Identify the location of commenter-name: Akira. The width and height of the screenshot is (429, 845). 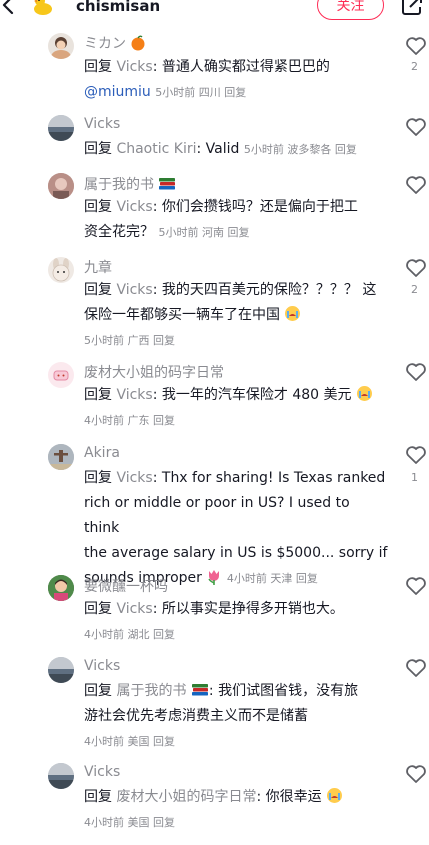
(102, 453).